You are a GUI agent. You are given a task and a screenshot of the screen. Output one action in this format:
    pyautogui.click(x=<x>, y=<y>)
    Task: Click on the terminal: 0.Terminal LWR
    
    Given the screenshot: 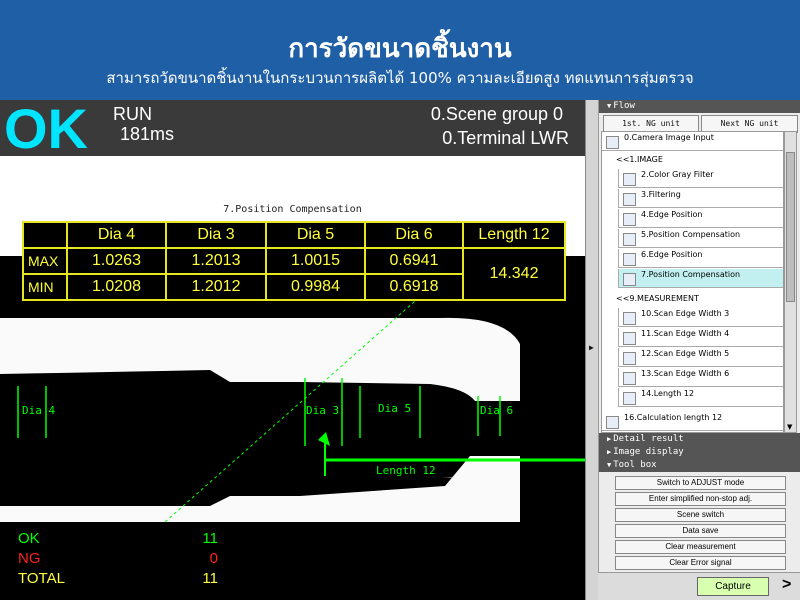 What is the action you would take?
    pyautogui.click(x=505, y=138)
    